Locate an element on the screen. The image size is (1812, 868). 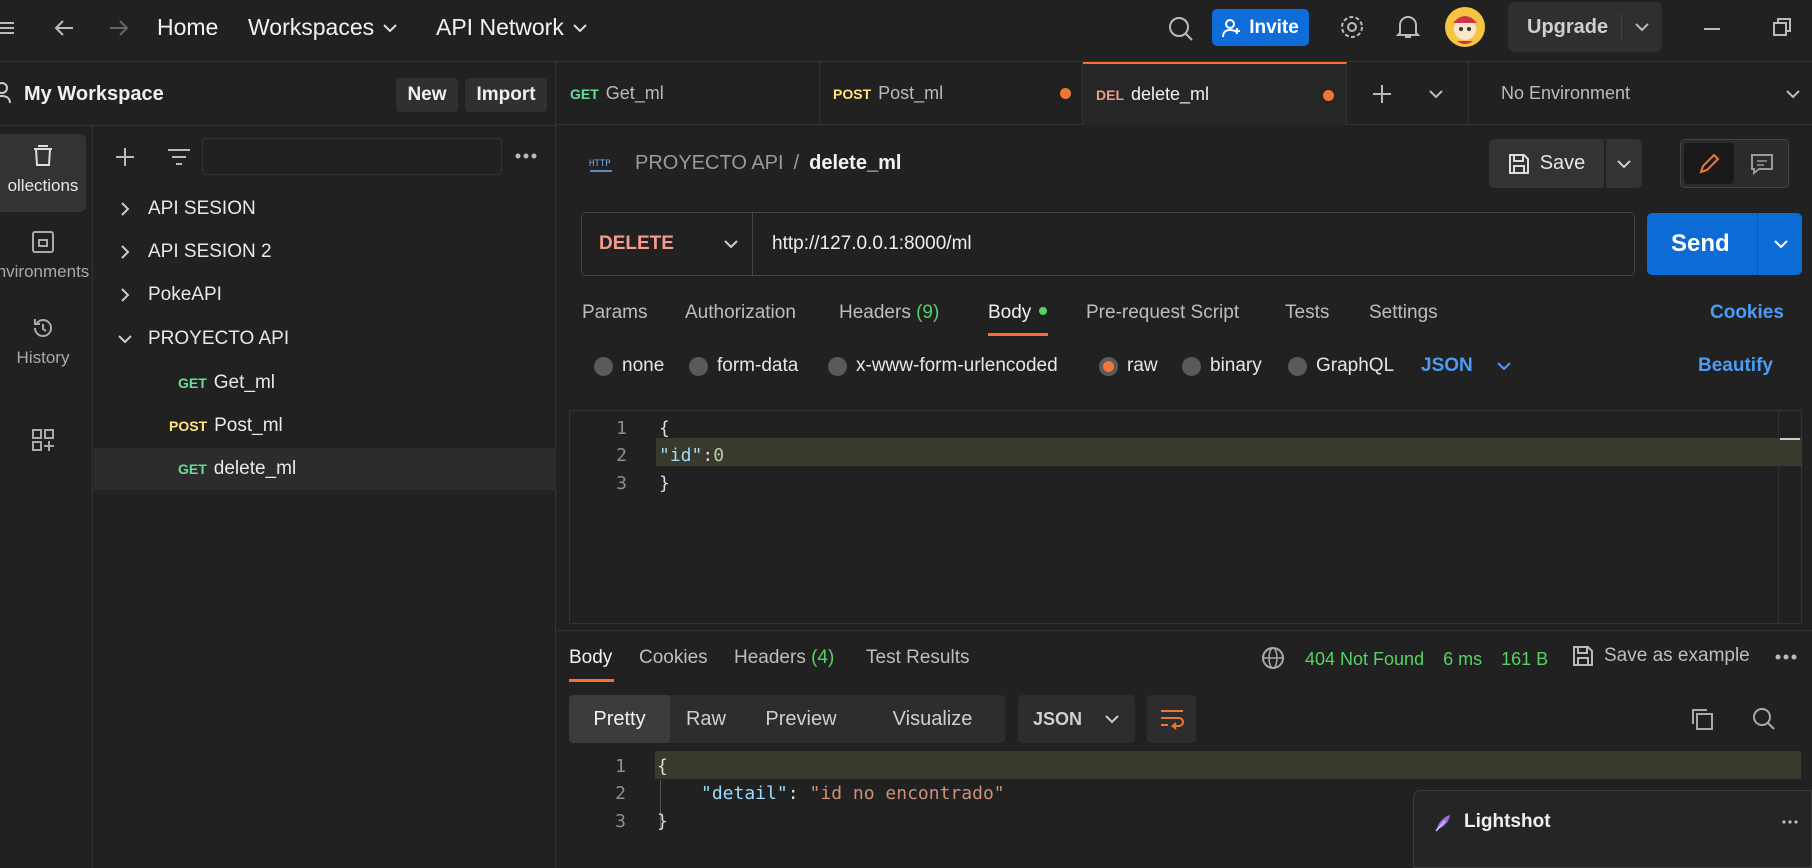
collection-search-input is located at coordinates (352, 156).